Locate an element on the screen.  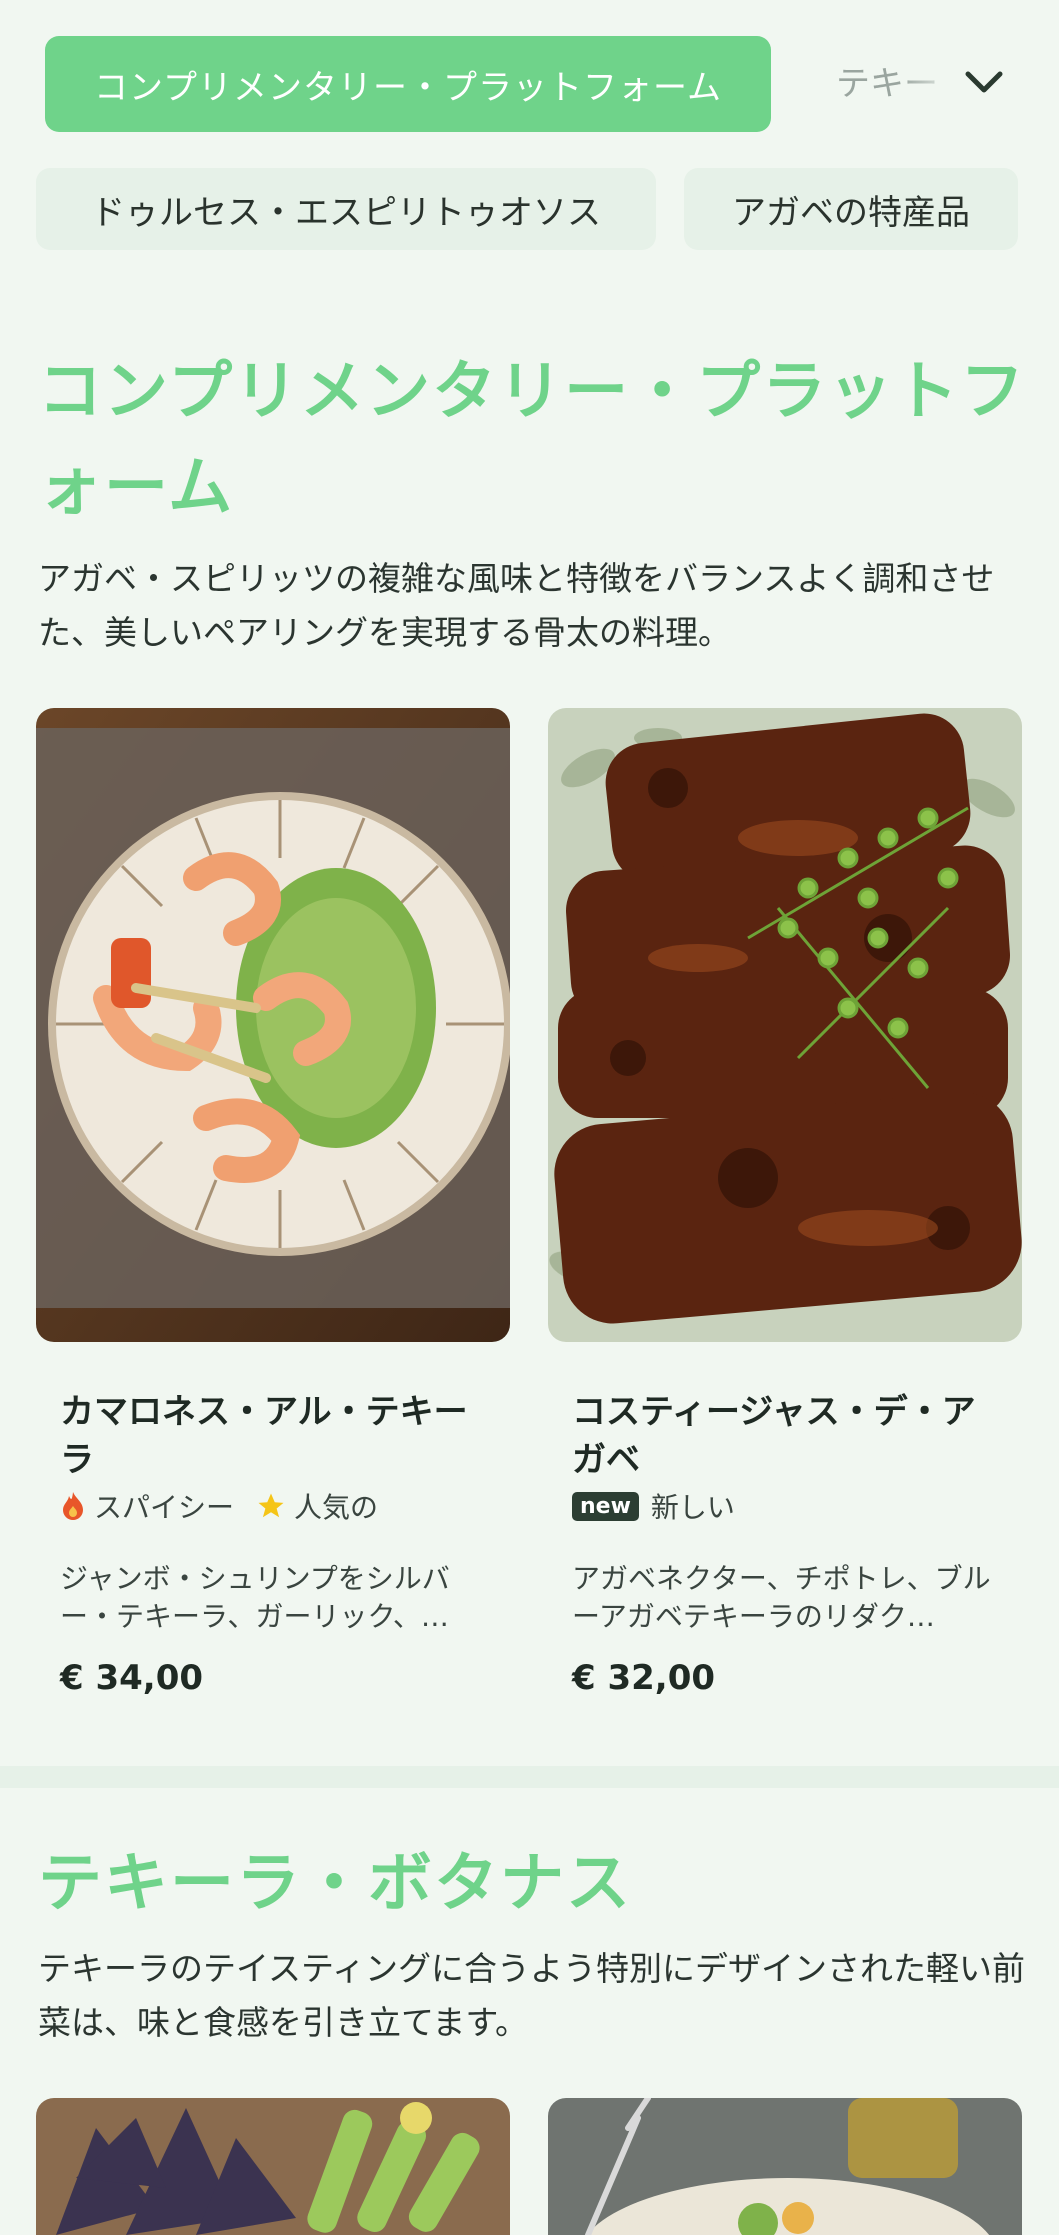
item-tags: new 新しい is located at coordinates (664, 1506).